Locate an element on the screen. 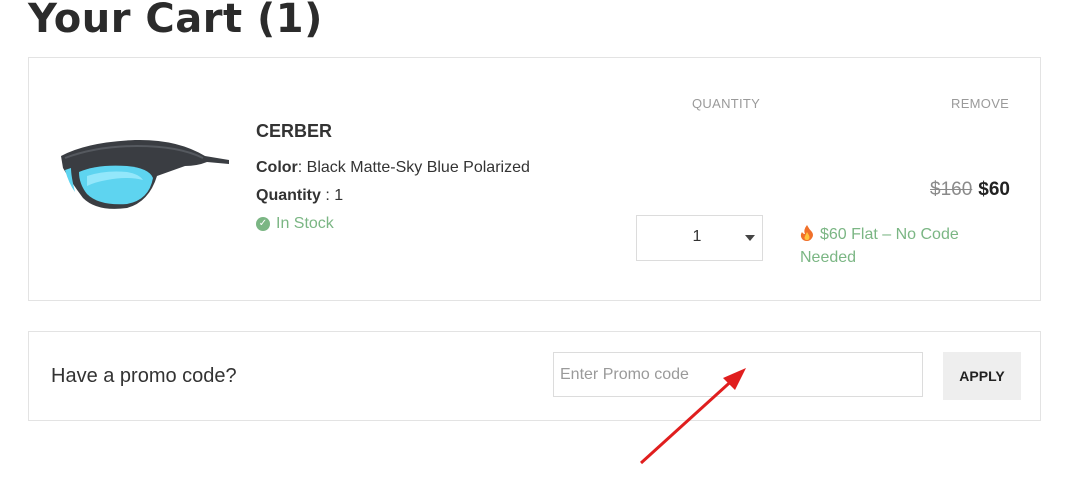  quantity-value: 1 is located at coordinates (339, 195).